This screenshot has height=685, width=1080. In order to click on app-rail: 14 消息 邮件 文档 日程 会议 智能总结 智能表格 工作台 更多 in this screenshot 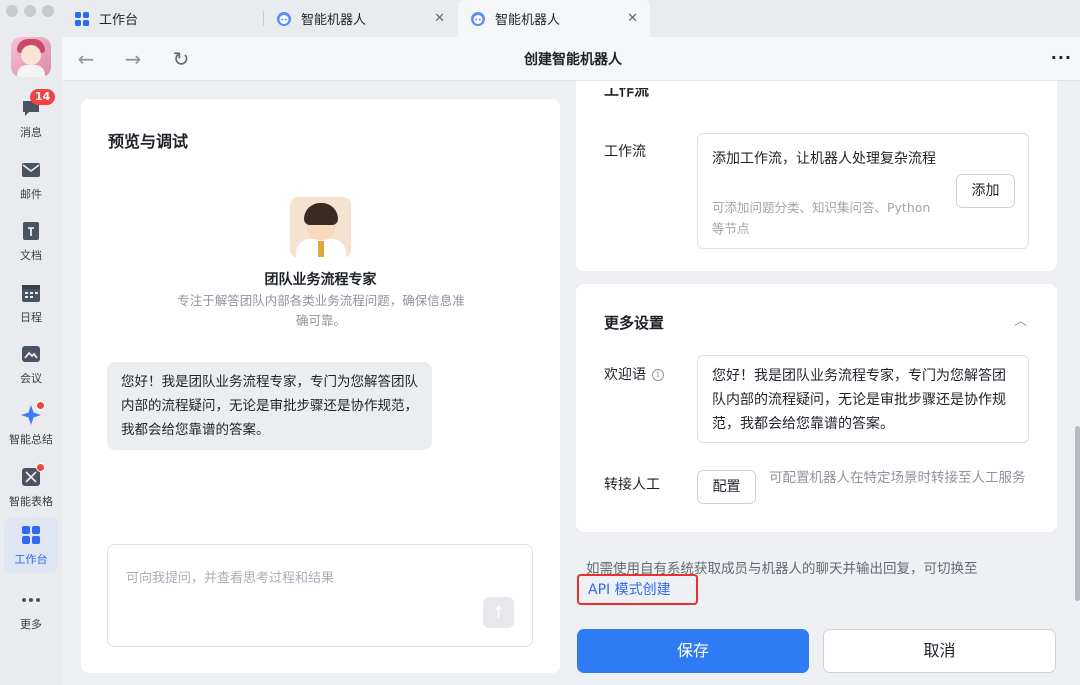, I will do `click(31, 342)`.